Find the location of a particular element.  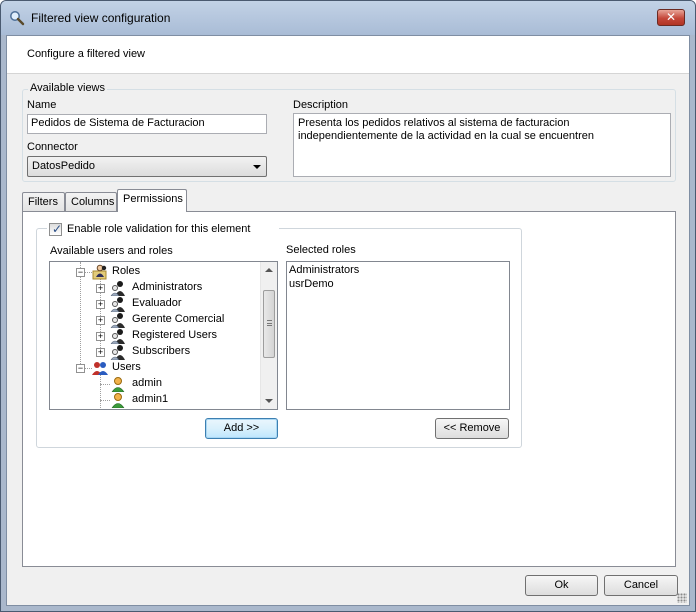

description-label: Description is located at coordinates (321, 105).